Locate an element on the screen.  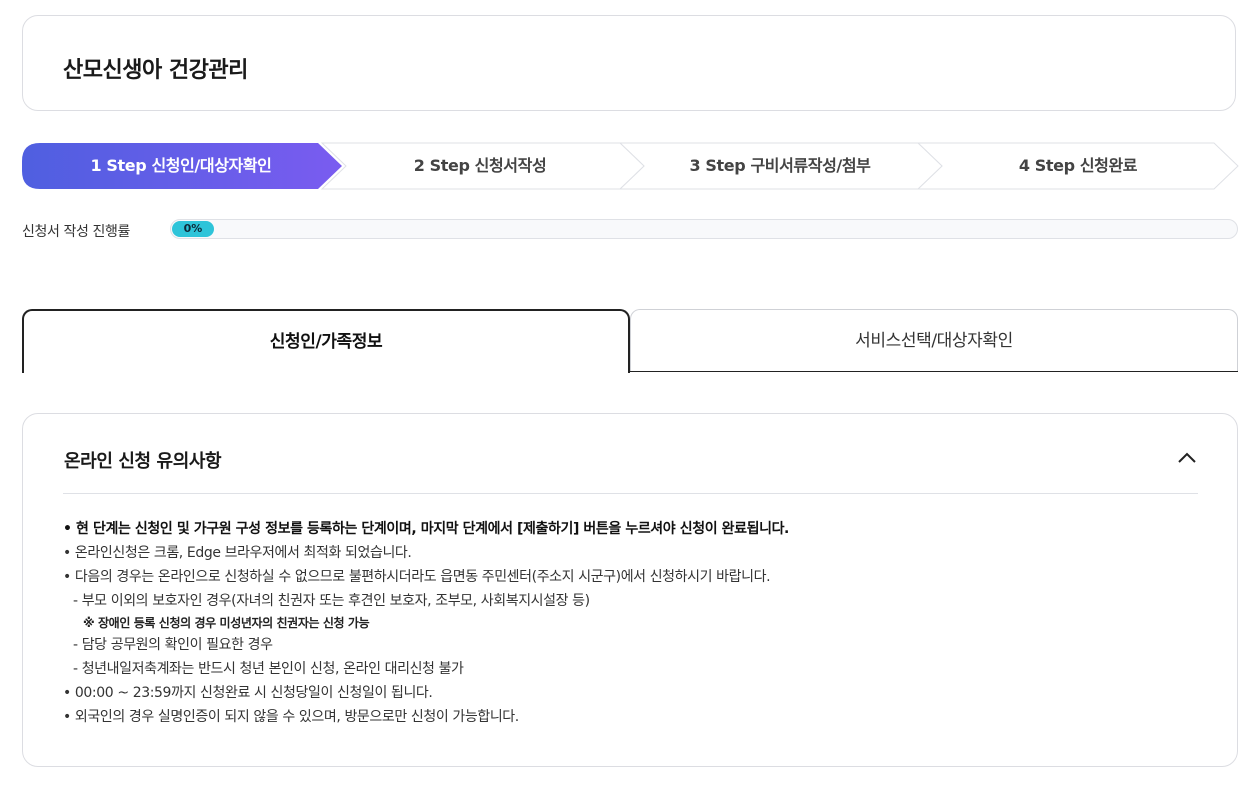
progress-bar: 0% is located at coordinates (704, 229).